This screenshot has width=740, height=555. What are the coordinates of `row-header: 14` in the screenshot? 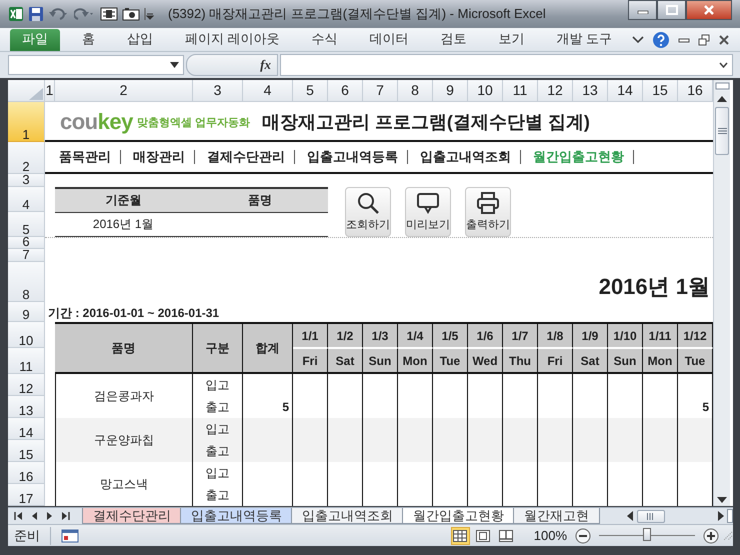 It's located at (26, 429).